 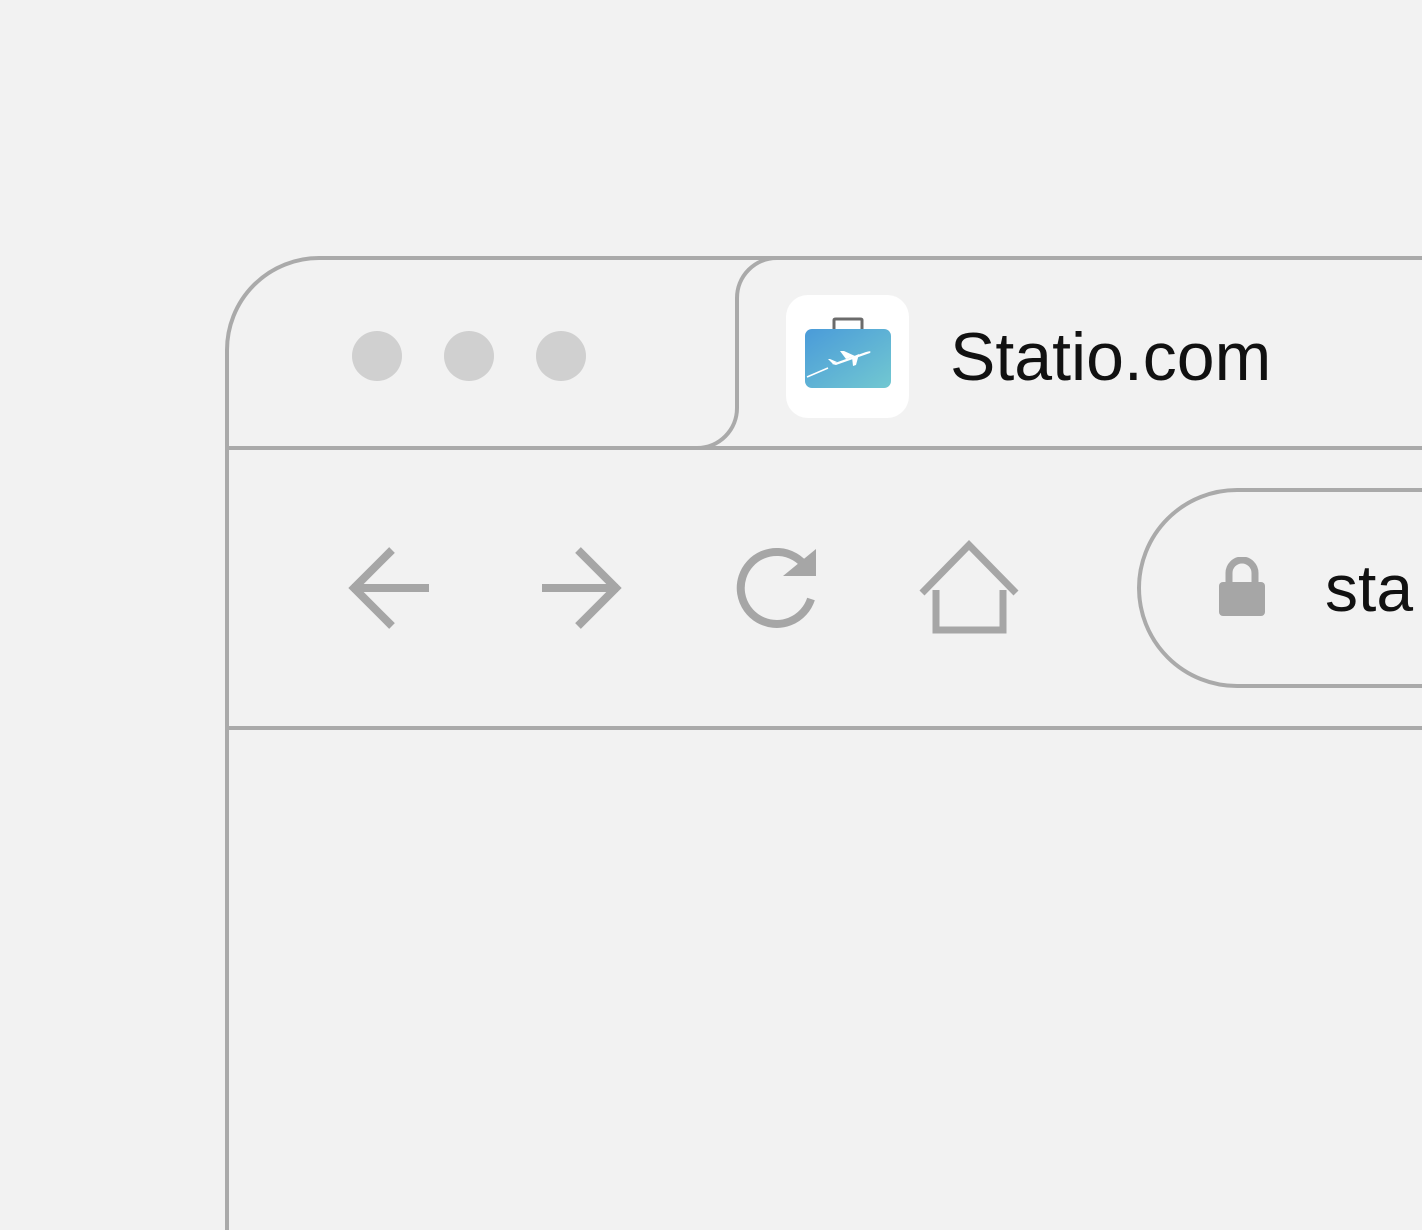 I want to click on reload-icon, so click(x=776, y=587).